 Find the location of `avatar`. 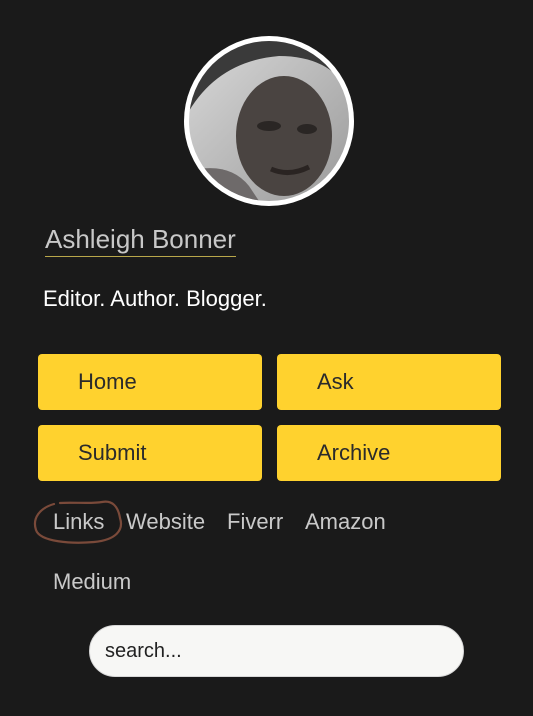

avatar is located at coordinates (269, 121).